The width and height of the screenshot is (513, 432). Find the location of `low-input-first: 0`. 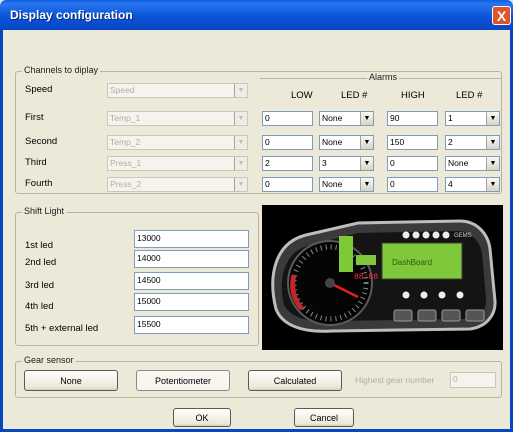

low-input-first: 0 is located at coordinates (287, 118).